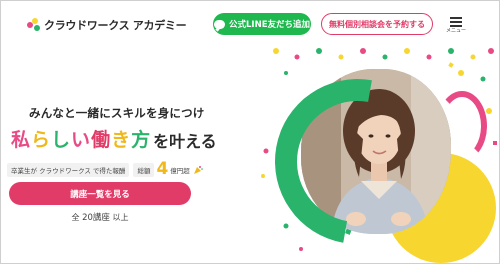 The image size is (500, 264). Describe the element at coordinates (34, 25) in the screenshot. I see `logo-icon` at that location.